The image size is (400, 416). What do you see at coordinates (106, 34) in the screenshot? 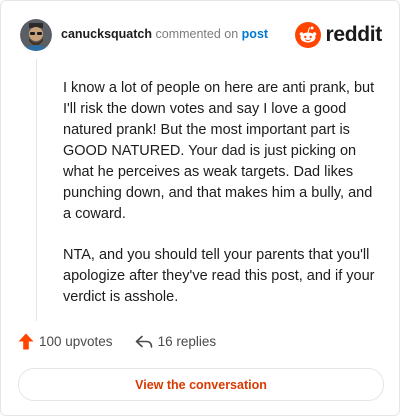
I see `username-link: canucksquatch` at bounding box center [106, 34].